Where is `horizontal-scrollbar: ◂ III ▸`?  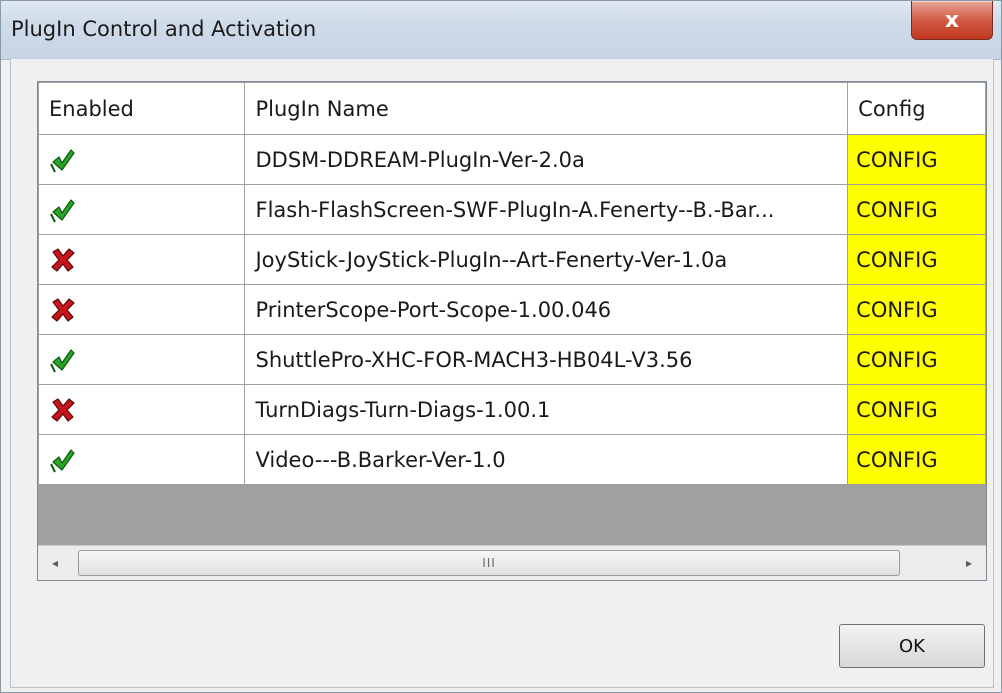 horizontal-scrollbar: ◂ III ▸ is located at coordinates (512, 562).